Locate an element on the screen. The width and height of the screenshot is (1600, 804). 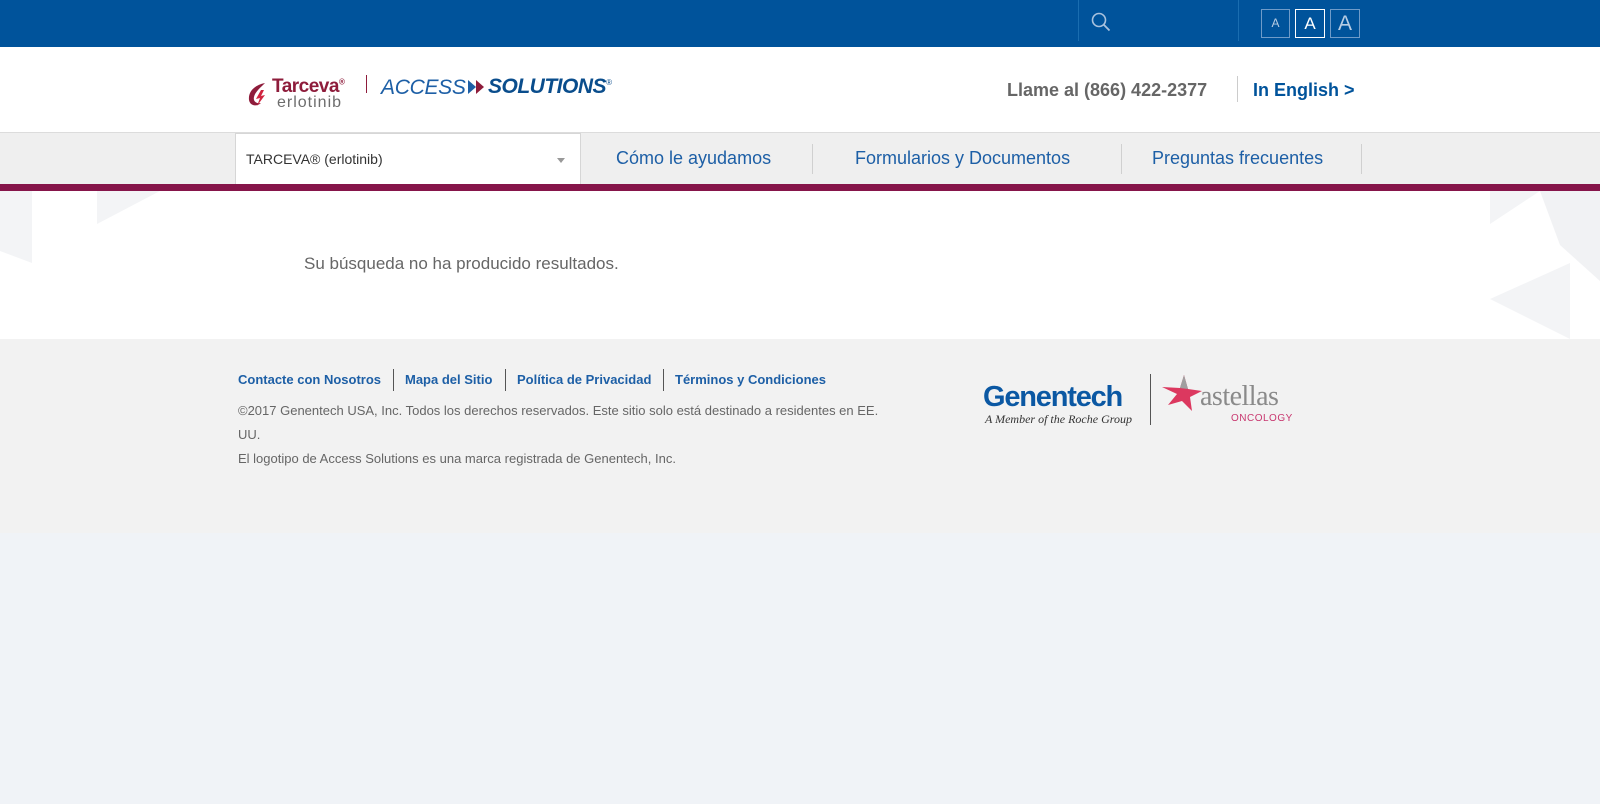
product-select: TARCEVA® (erlotinib) is located at coordinates (408, 158).